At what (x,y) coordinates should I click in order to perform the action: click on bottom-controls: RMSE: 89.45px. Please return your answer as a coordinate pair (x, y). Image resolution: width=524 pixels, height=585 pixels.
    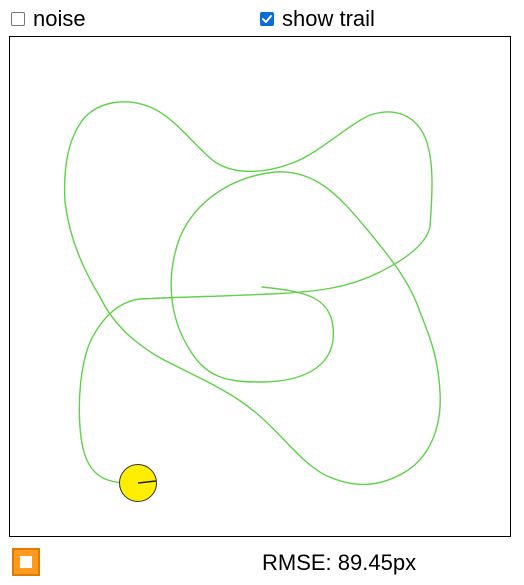
    Looking at the image, I should click on (262, 562).